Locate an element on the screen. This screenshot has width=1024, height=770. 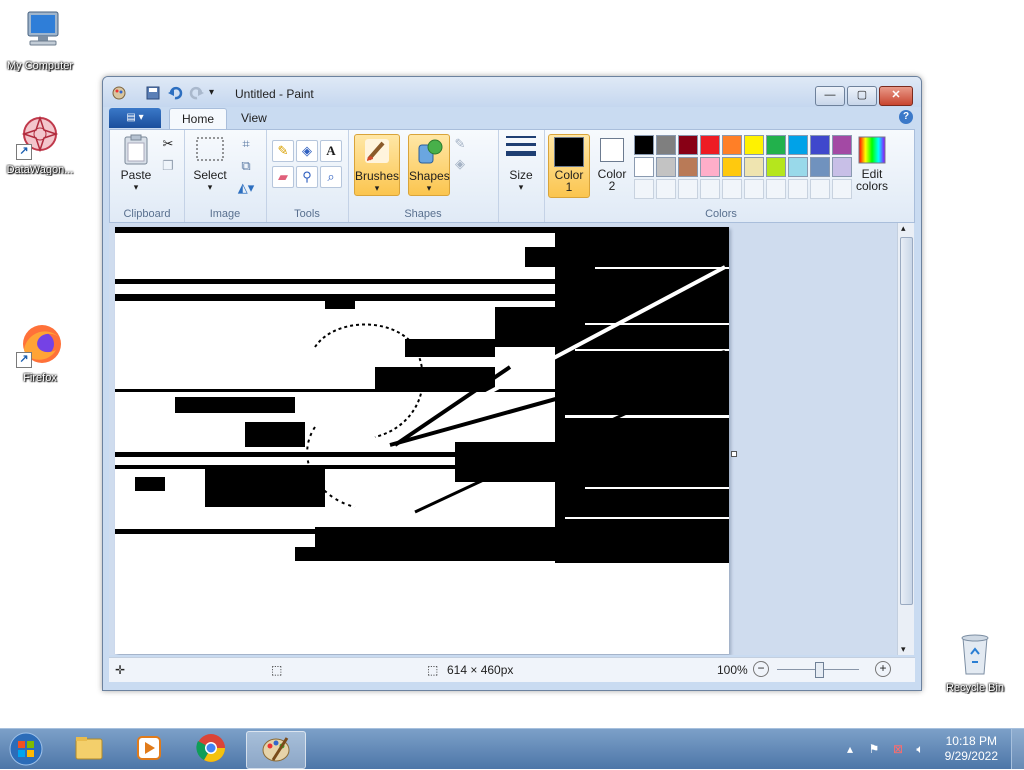
brushes-button: Brushes ▾ is located at coordinates (377, 165).